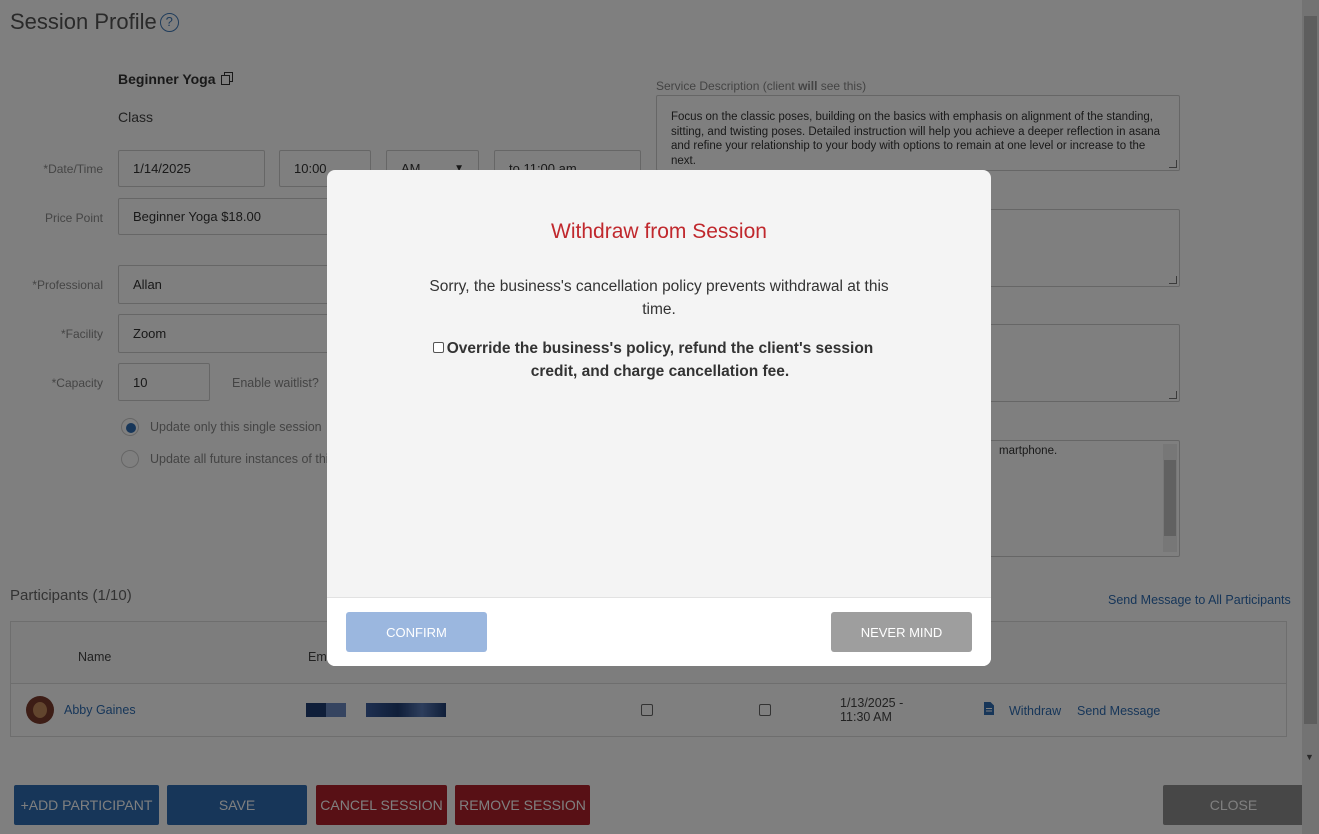 The image size is (1319, 834). I want to click on modal-footer: CONFIRM NEVER MIND, so click(659, 631).